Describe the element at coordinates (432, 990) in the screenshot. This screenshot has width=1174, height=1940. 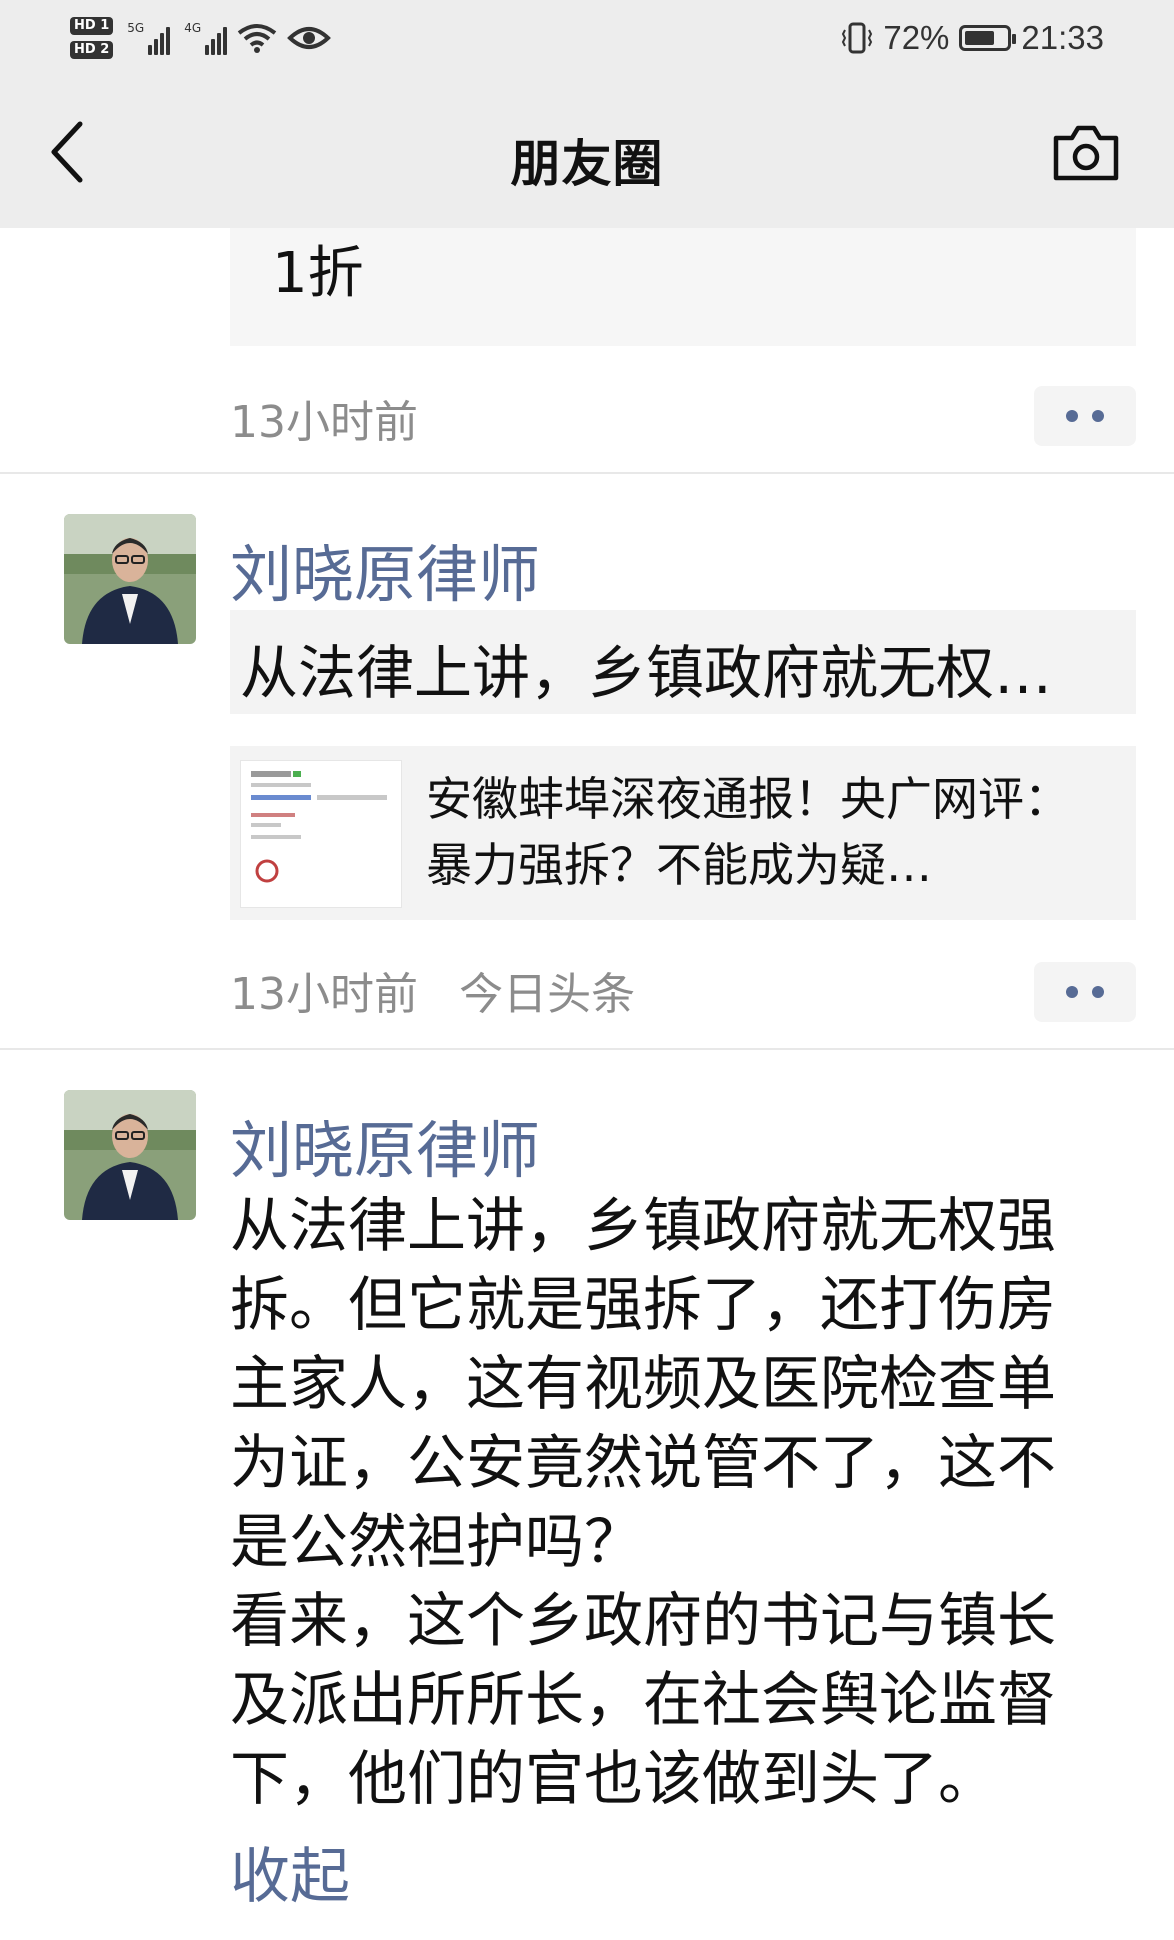
I see `post-meta: 13小时前 今日头条` at that location.